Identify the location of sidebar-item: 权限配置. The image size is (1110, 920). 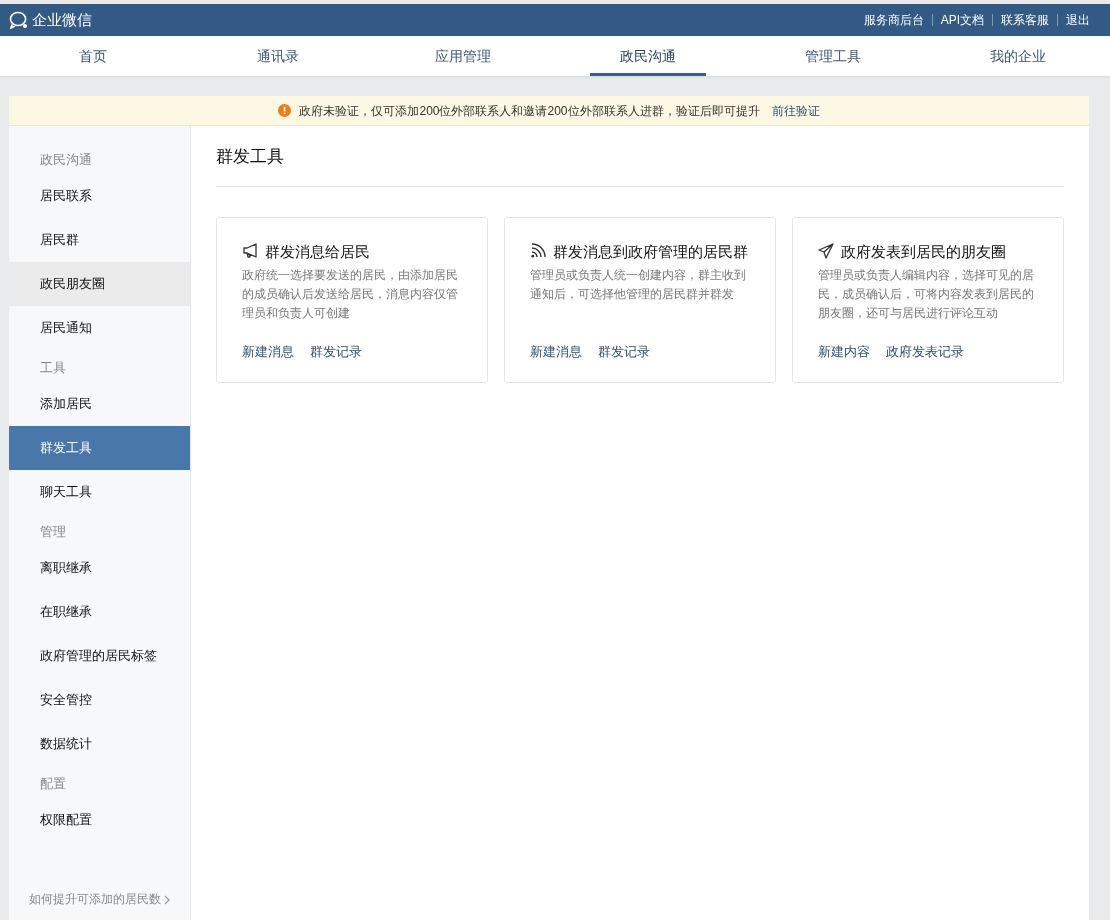
(99, 820).